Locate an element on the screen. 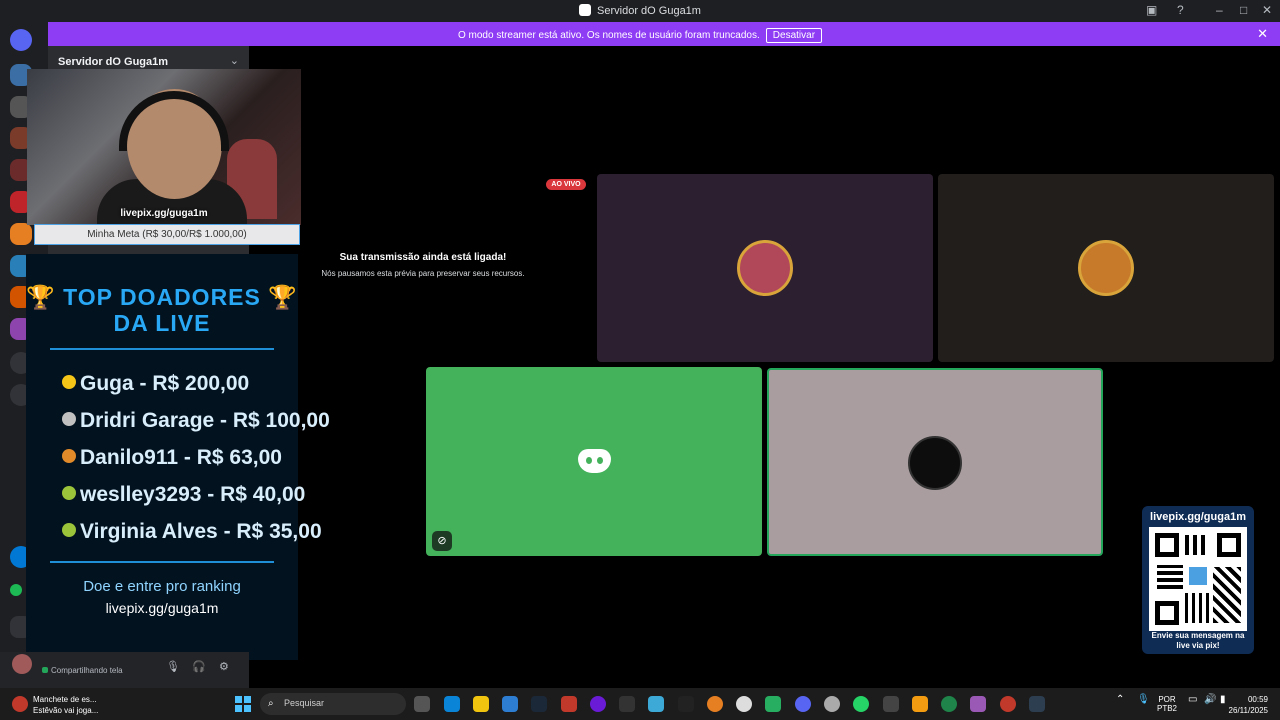 This screenshot has height=720, width=1280. qr-card-message: Envie sua mensagem na live via pix! is located at coordinates (1198, 640).